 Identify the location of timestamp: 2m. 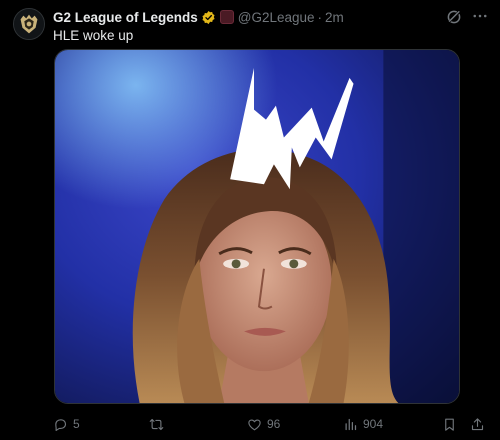
(334, 17).